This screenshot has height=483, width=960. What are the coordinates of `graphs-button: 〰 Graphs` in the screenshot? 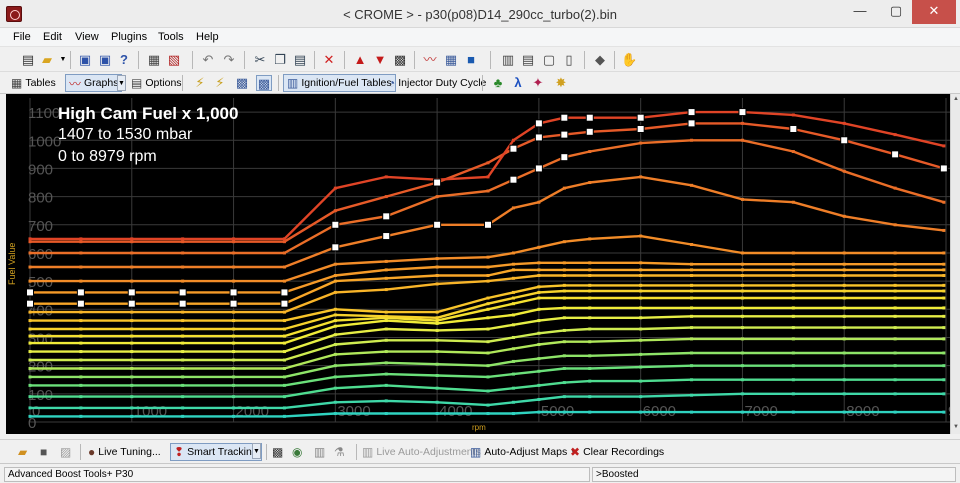 It's located at (94, 83).